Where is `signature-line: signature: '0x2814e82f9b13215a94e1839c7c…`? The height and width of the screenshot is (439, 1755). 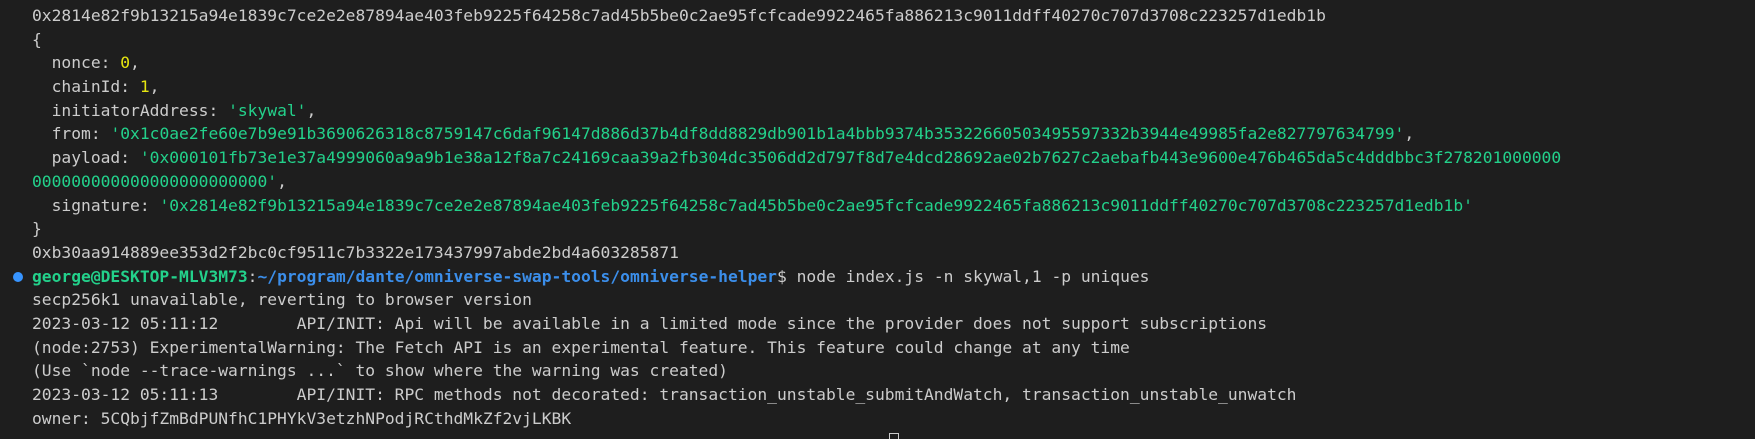
signature-line: signature: '0x2814e82f9b13215a94e1839c7c… is located at coordinates (877, 206).